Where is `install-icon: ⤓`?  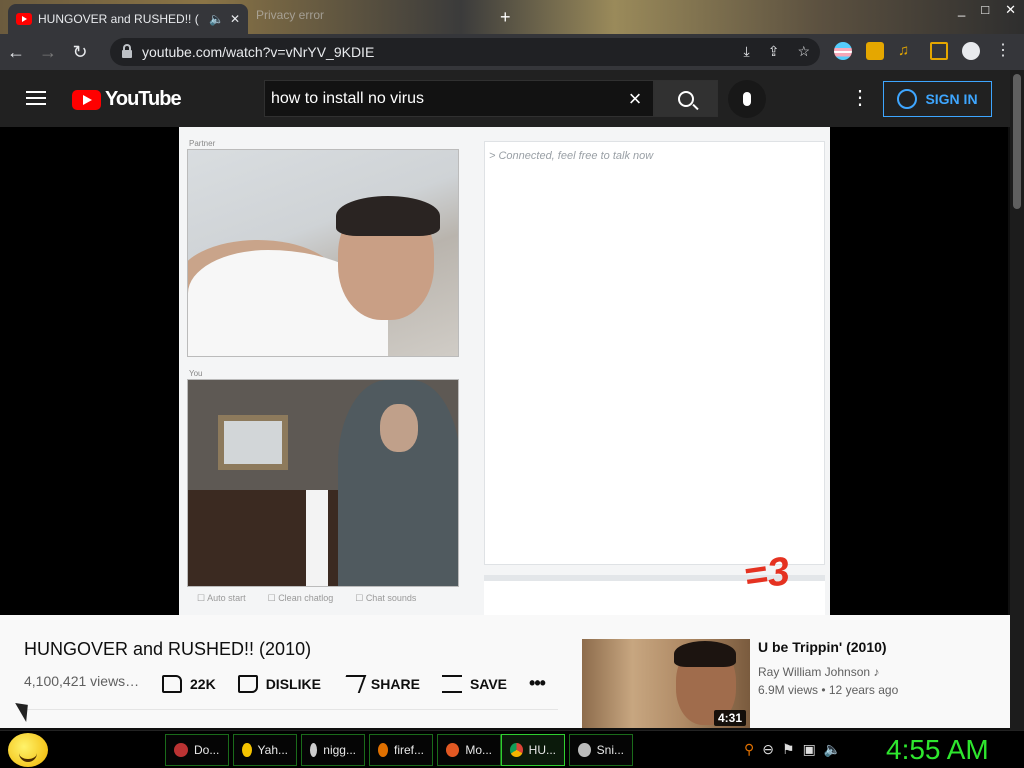
install-icon: ⤓ is located at coordinates (747, 51).